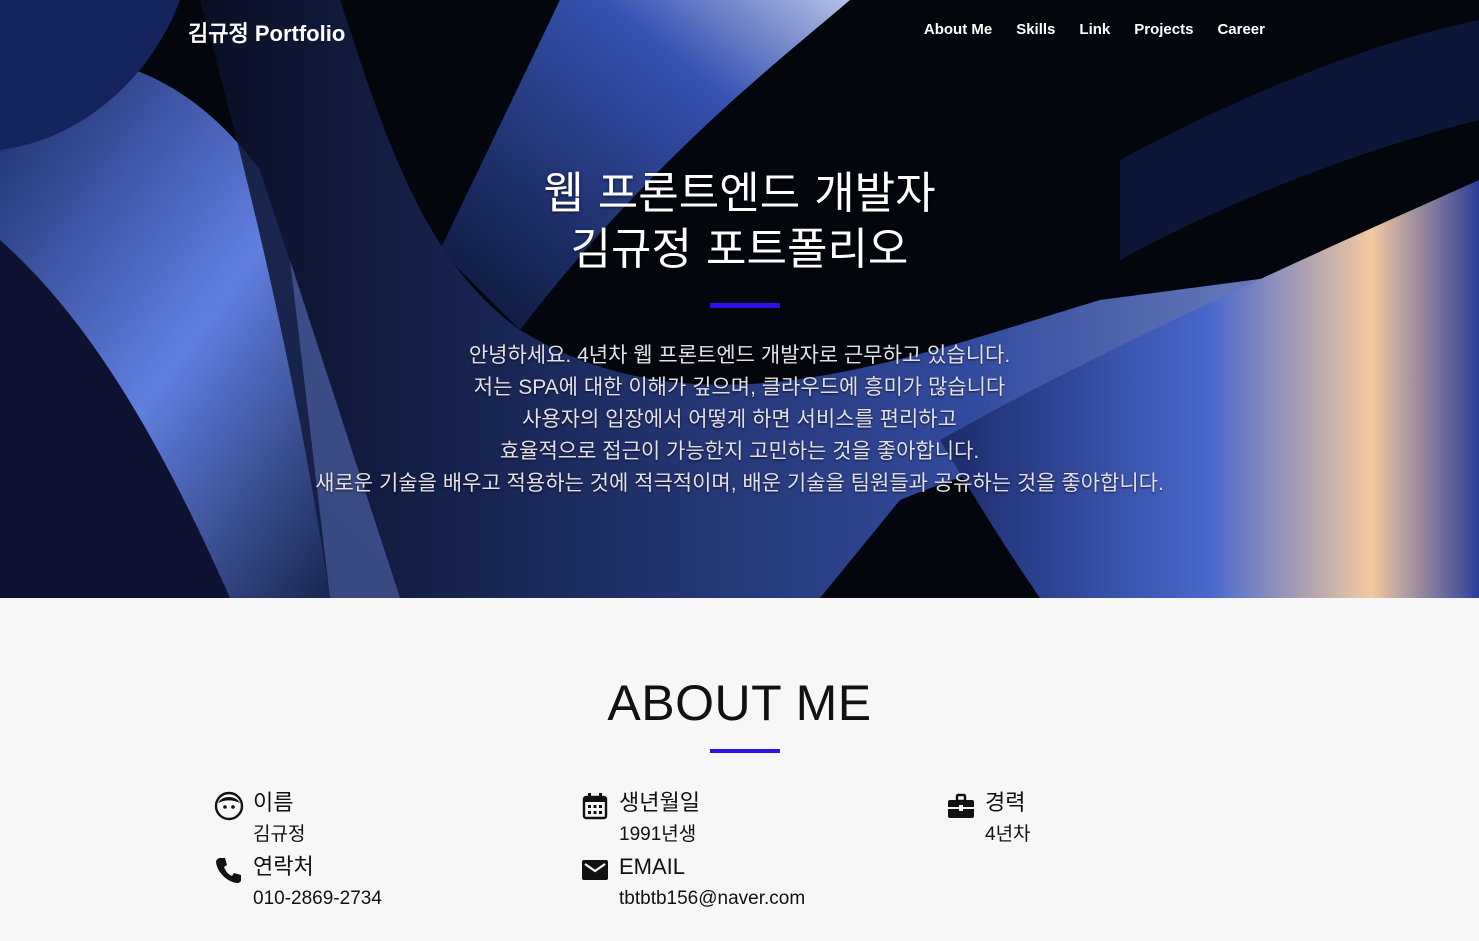 Image resolution: width=1479 pixels, height=941 pixels. What do you see at coordinates (988, 819) in the screenshot?
I see `info-career: 경력 4년차` at bounding box center [988, 819].